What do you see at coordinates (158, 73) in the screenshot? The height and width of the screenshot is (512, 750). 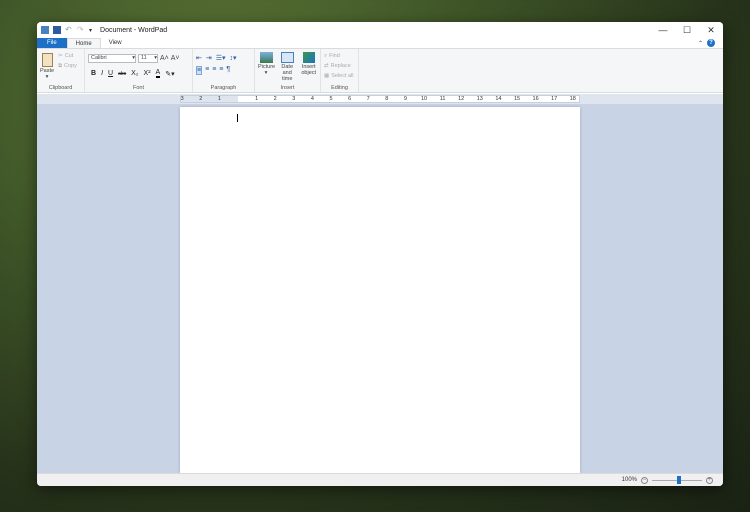 I see `text-color-button: A` at bounding box center [158, 73].